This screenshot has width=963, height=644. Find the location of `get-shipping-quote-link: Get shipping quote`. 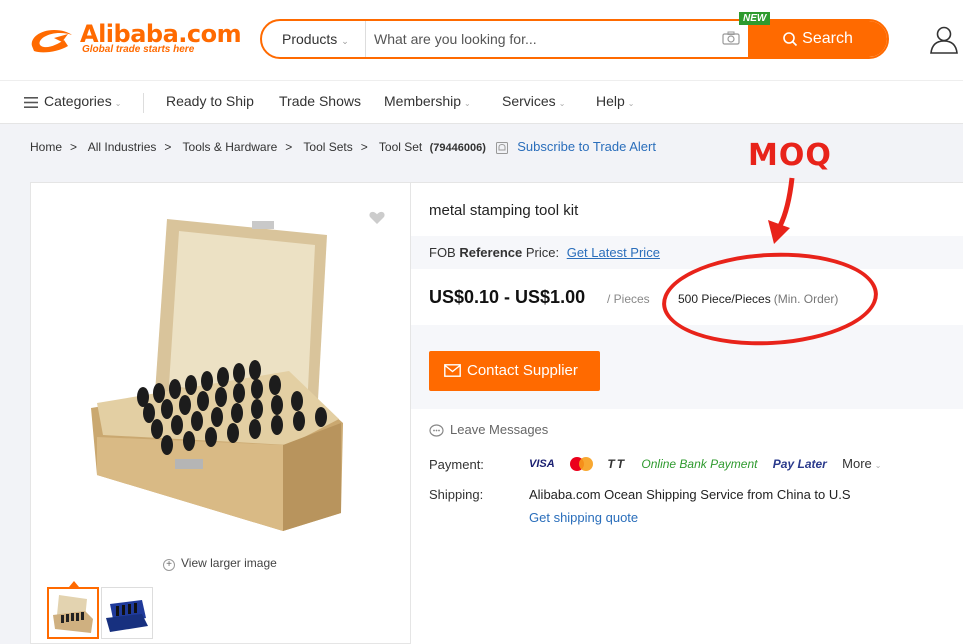

get-shipping-quote-link: Get shipping quote is located at coordinates (583, 517).